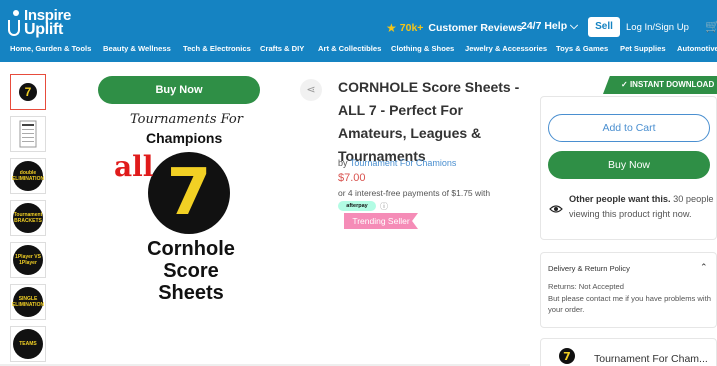 This screenshot has height=366, width=717. What do you see at coordinates (186, 119) in the screenshot?
I see `image-text-tournaments: Tournaments For` at bounding box center [186, 119].